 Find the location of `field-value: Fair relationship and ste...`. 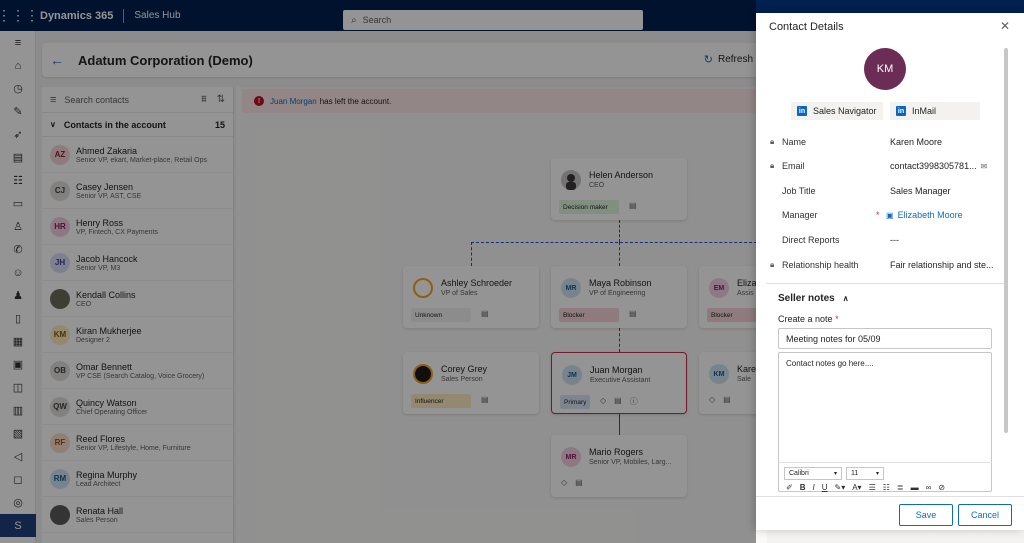

field-value: Fair relationship and ste... is located at coordinates (942, 265).